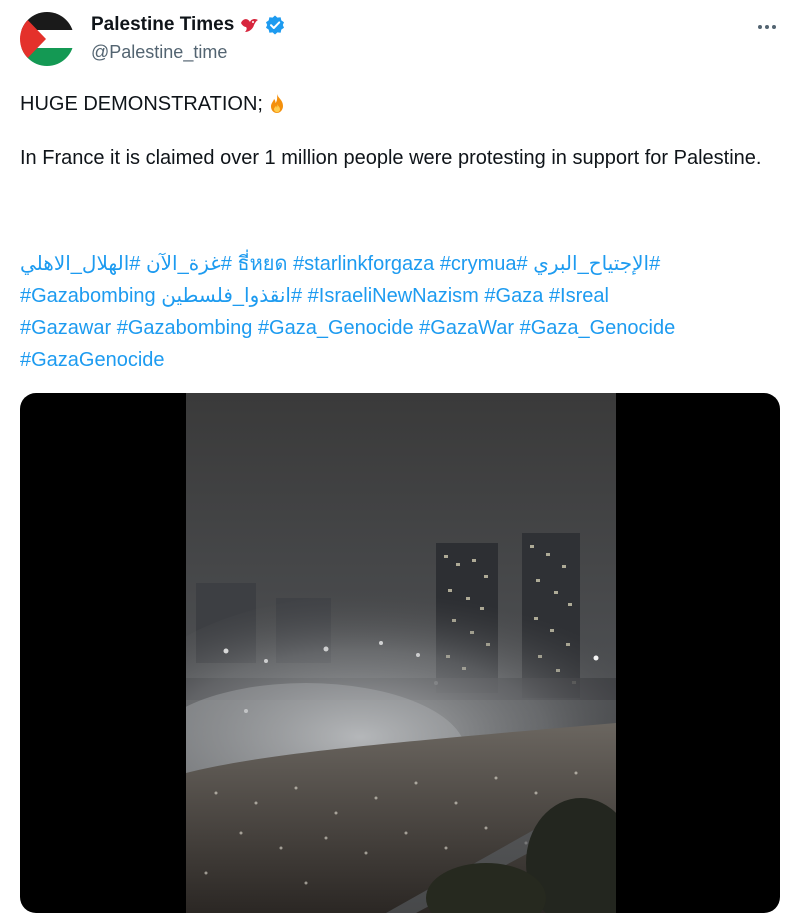 This screenshot has width=800, height=913. Describe the element at coordinates (249, 25) in the screenshot. I see `red-bird-icon` at that location.